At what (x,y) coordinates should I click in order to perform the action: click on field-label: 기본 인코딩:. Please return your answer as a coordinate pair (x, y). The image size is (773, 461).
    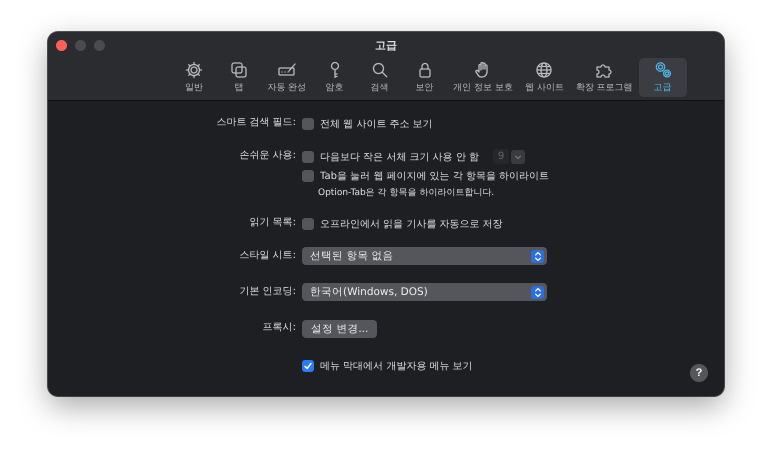
    Looking at the image, I should click on (267, 291).